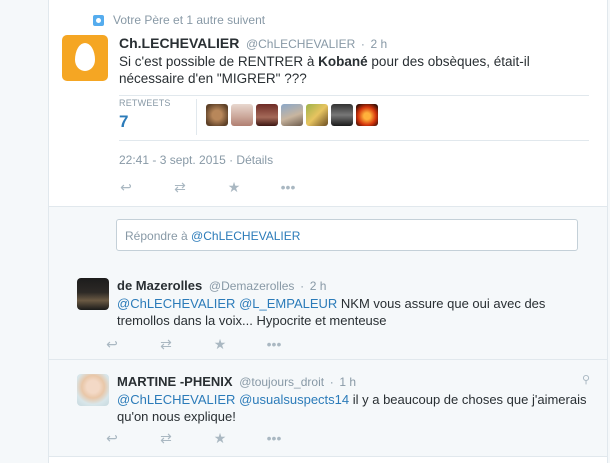 The image size is (610, 463). Describe the element at coordinates (586, 379) in the screenshot. I see `location-pin-icon: ⚲` at that location.